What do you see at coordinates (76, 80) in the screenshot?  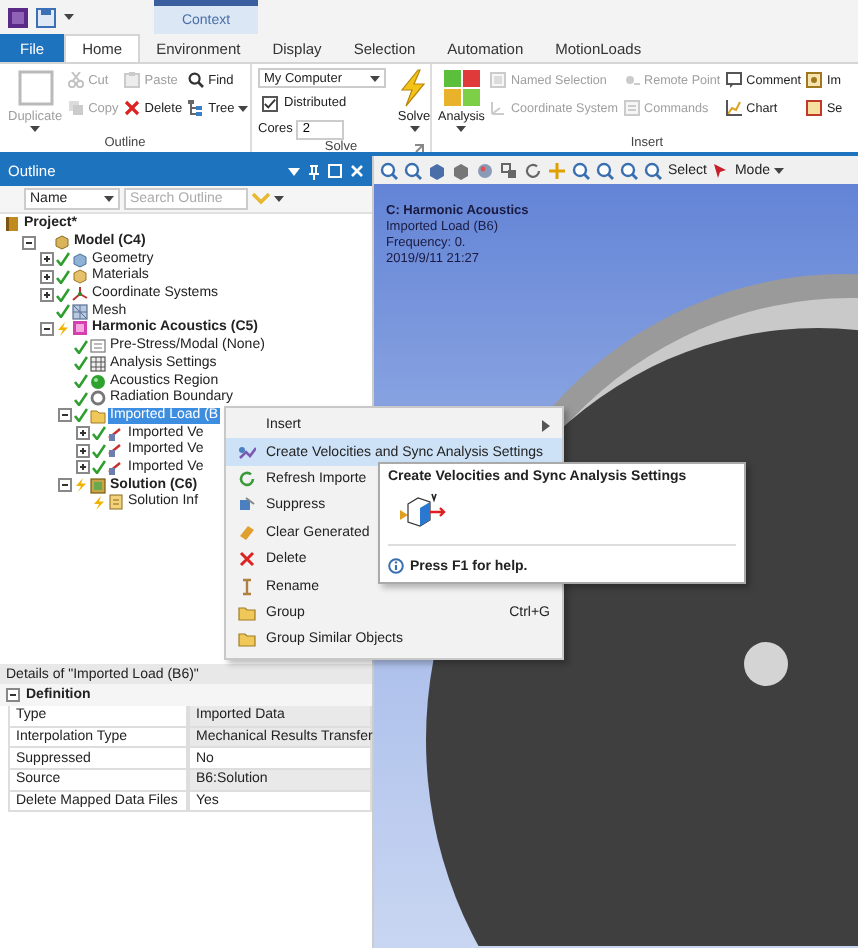 I see `scissors-icon` at bounding box center [76, 80].